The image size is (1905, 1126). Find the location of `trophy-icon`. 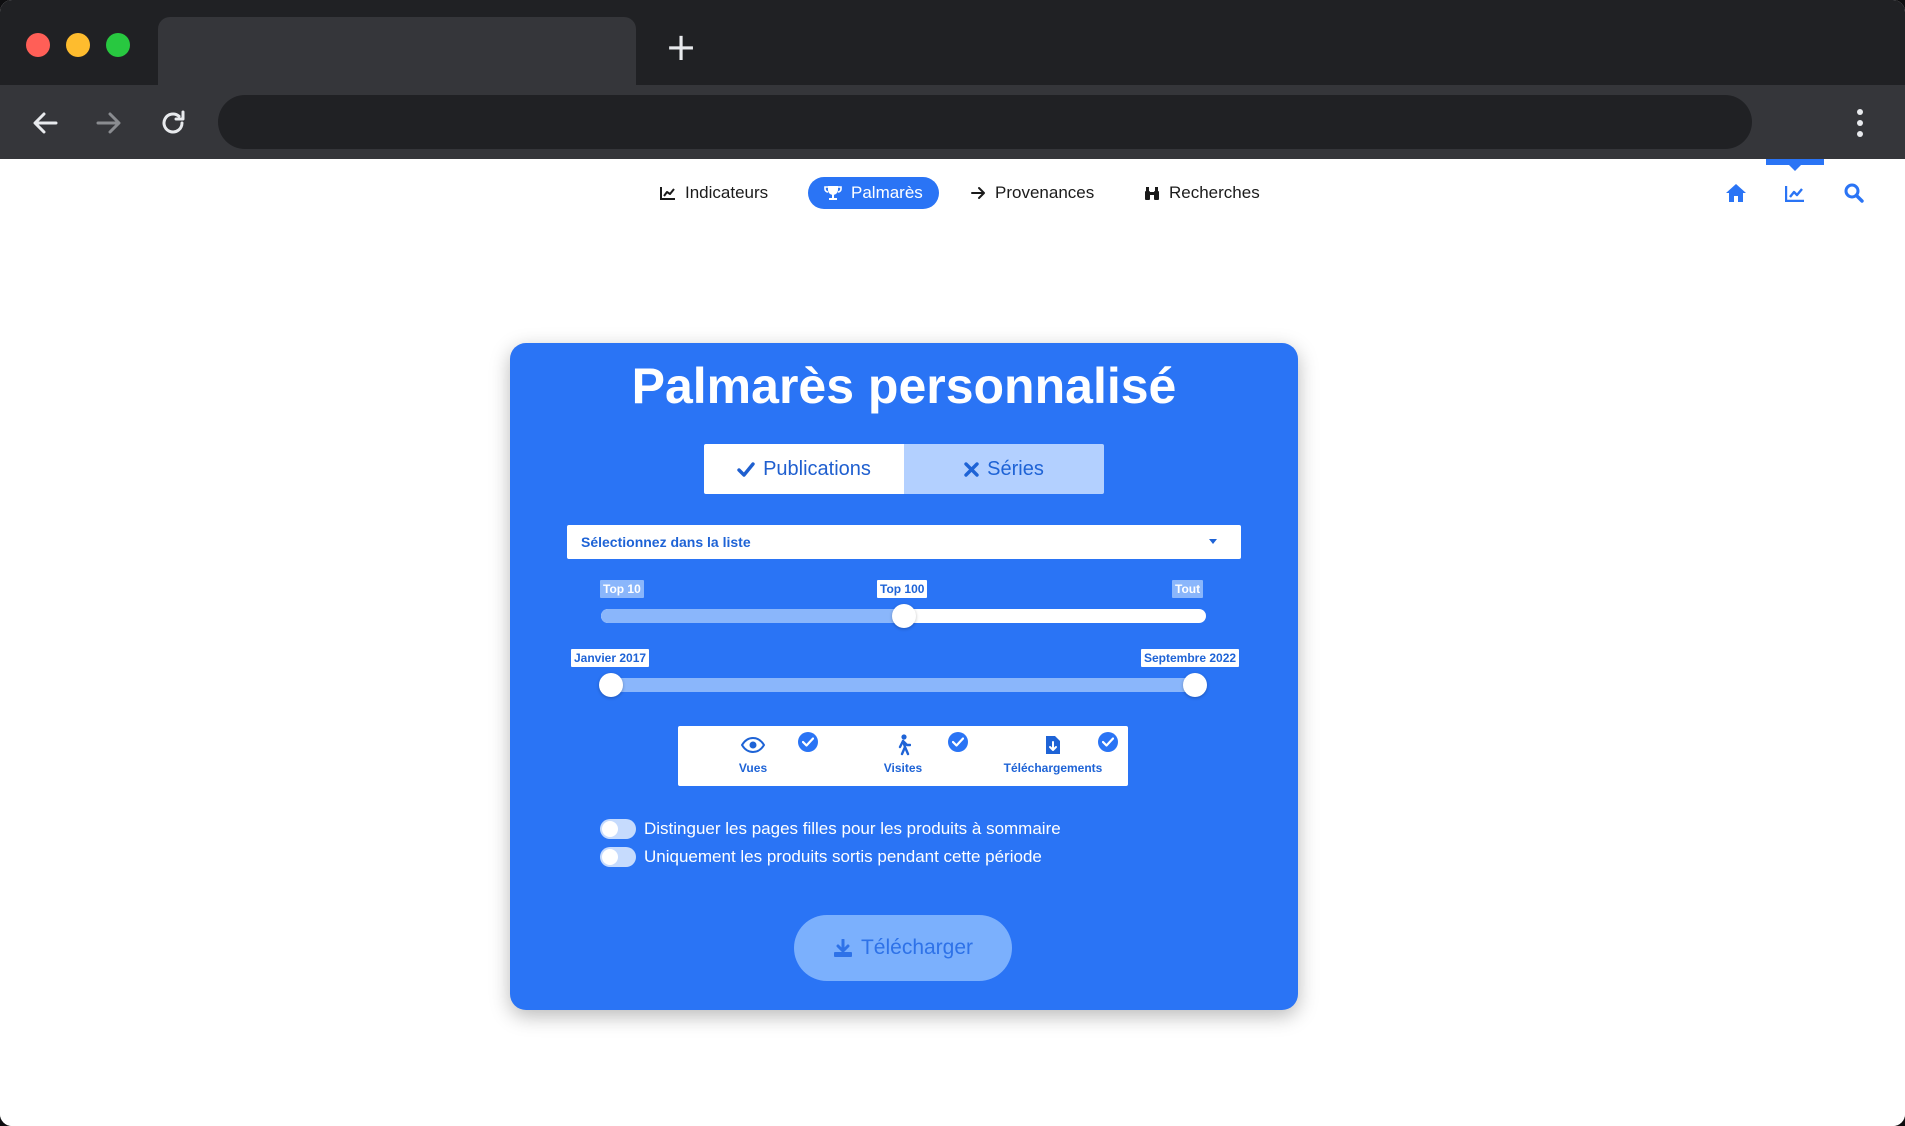

trophy-icon is located at coordinates (833, 193).